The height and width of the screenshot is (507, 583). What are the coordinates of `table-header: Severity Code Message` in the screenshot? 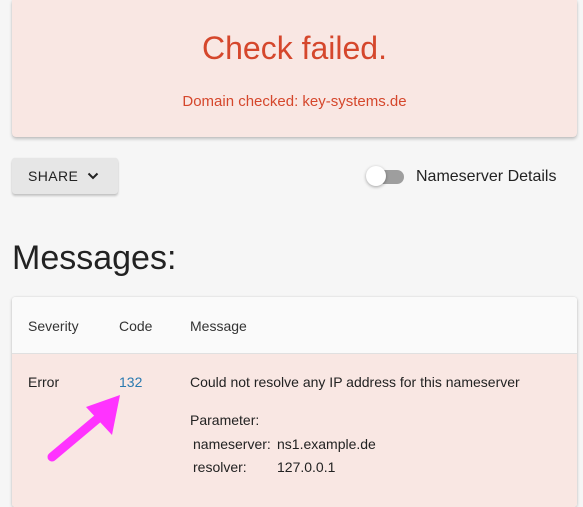 It's located at (294, 325).